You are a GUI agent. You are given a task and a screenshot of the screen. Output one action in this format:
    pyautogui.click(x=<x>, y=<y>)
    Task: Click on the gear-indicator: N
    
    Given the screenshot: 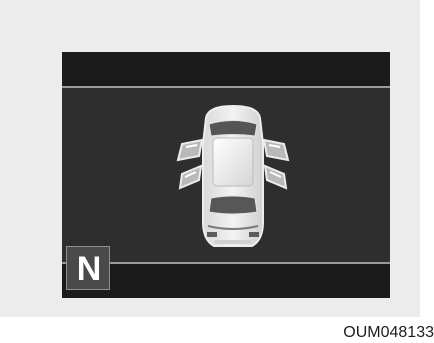 What is the action you would take?
    pyautogui.click(x=88, y=268)
    